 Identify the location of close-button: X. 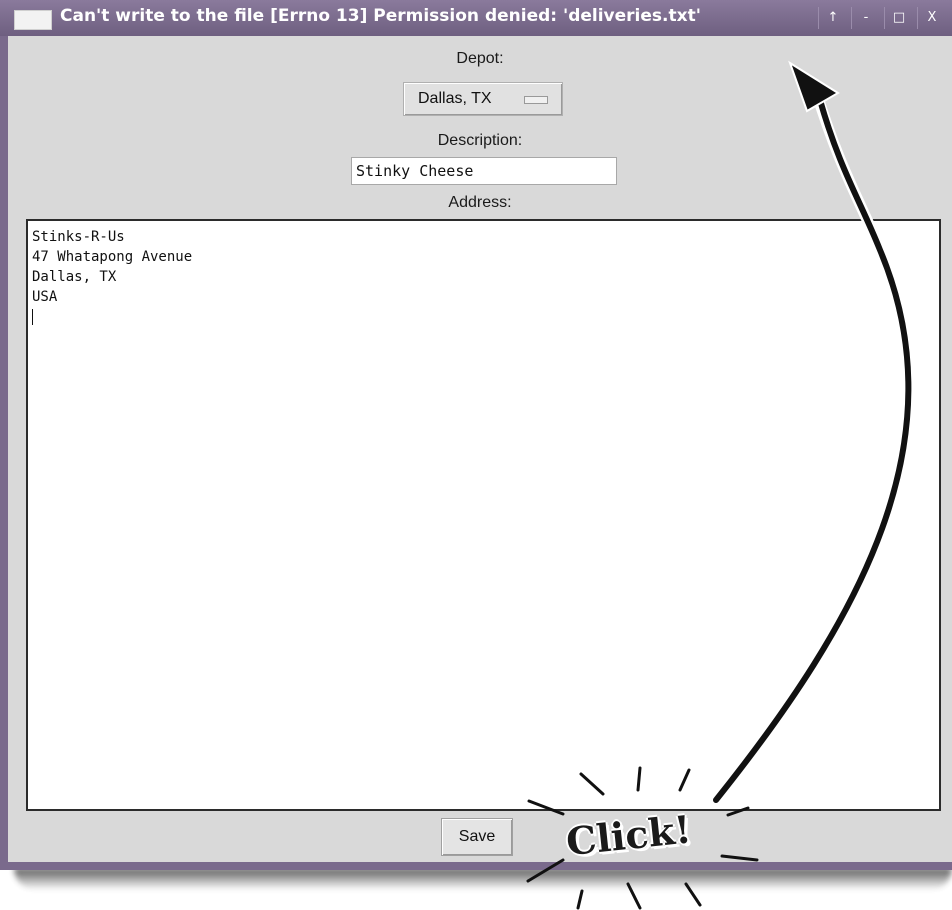
(931, 18).